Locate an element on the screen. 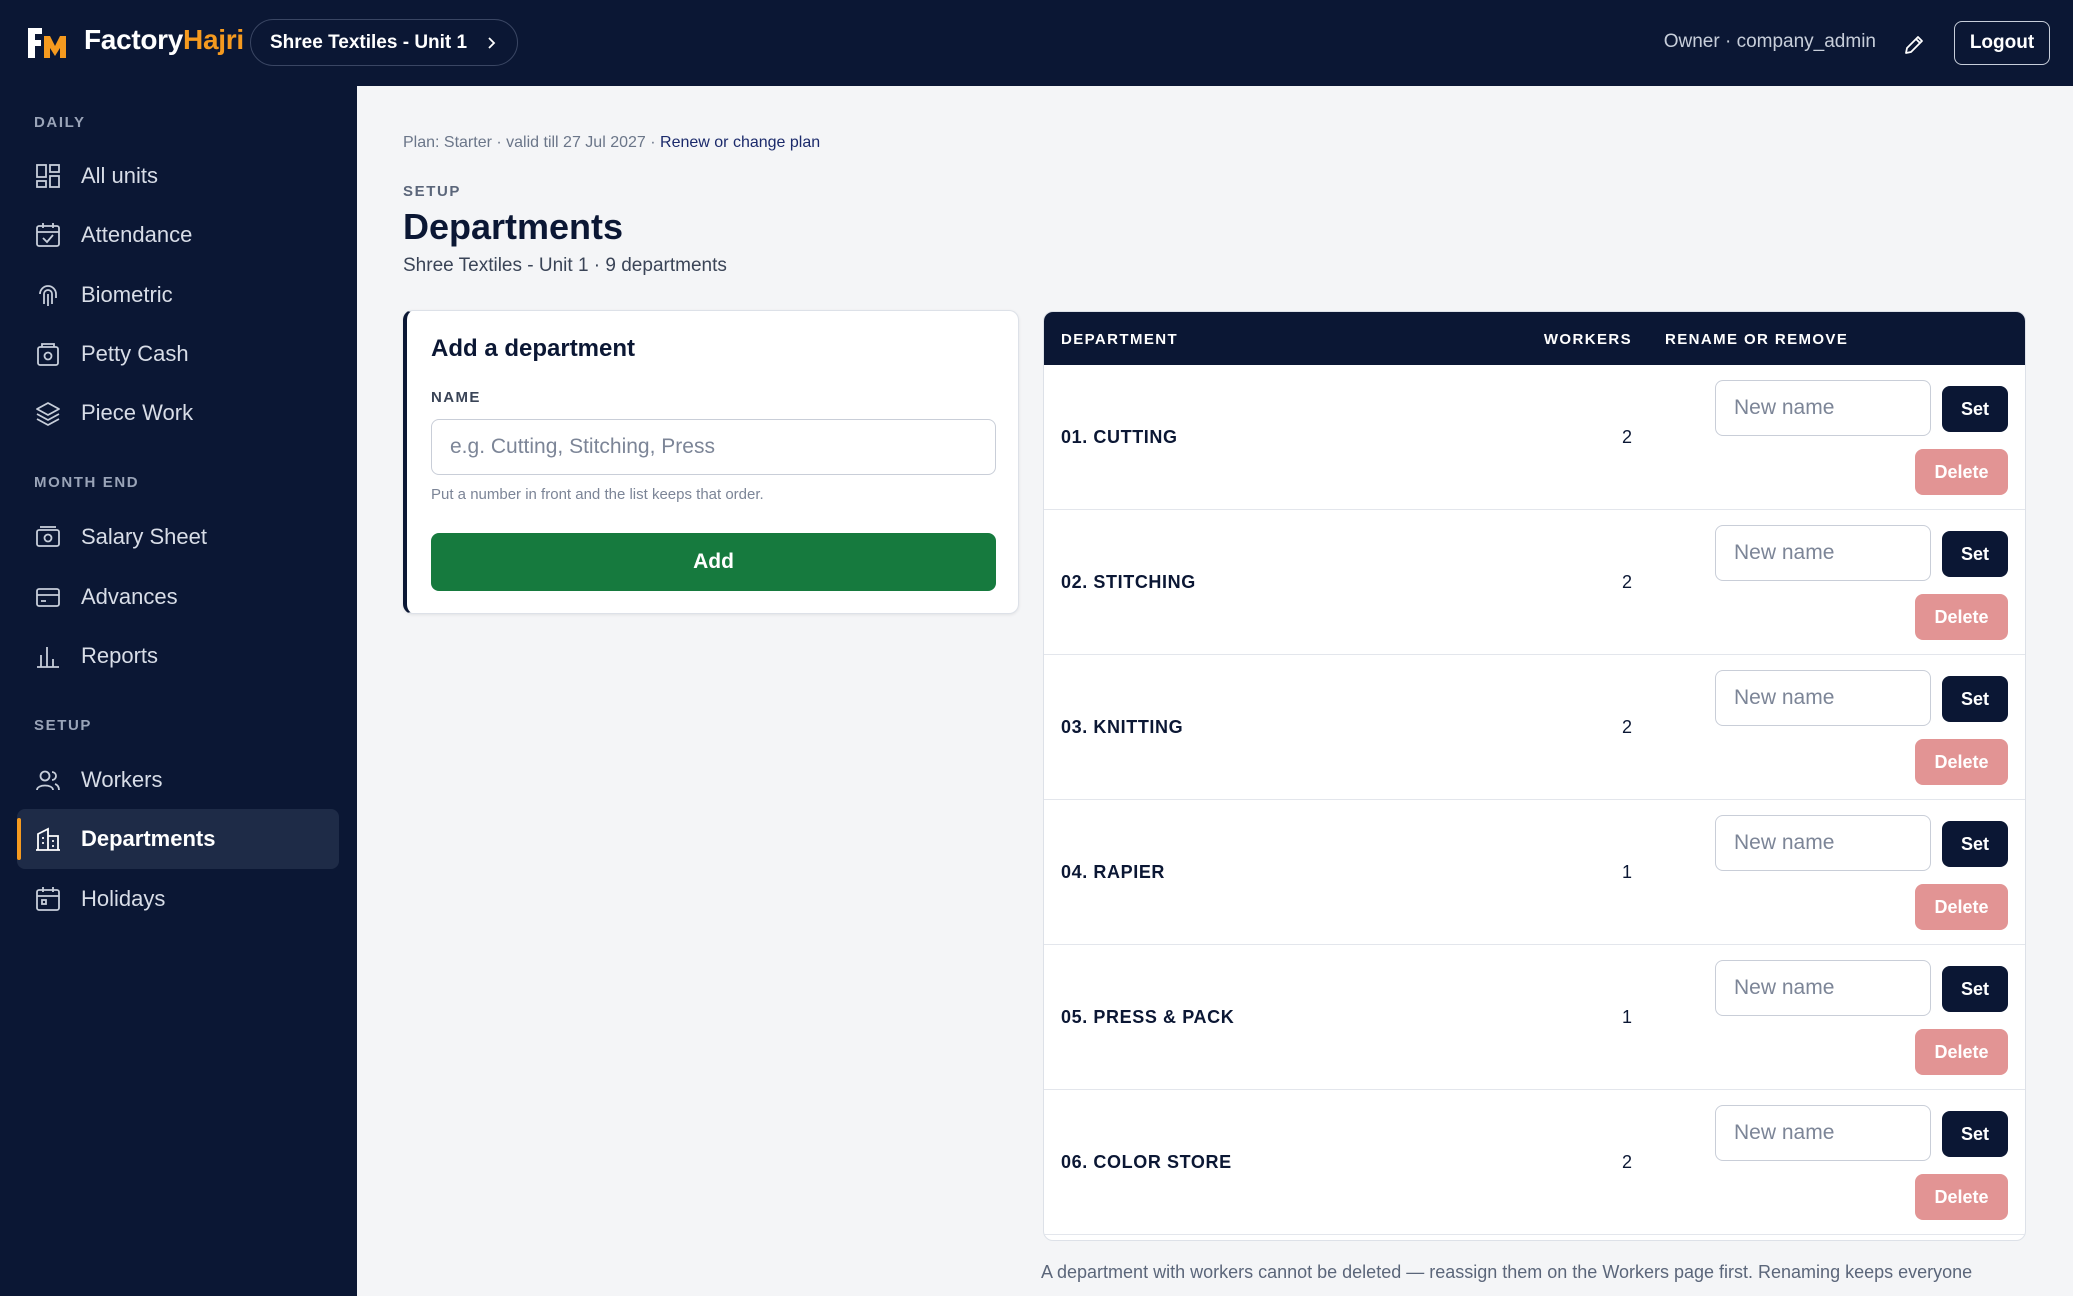  banknote-icon is located at coordinates (48, 536).